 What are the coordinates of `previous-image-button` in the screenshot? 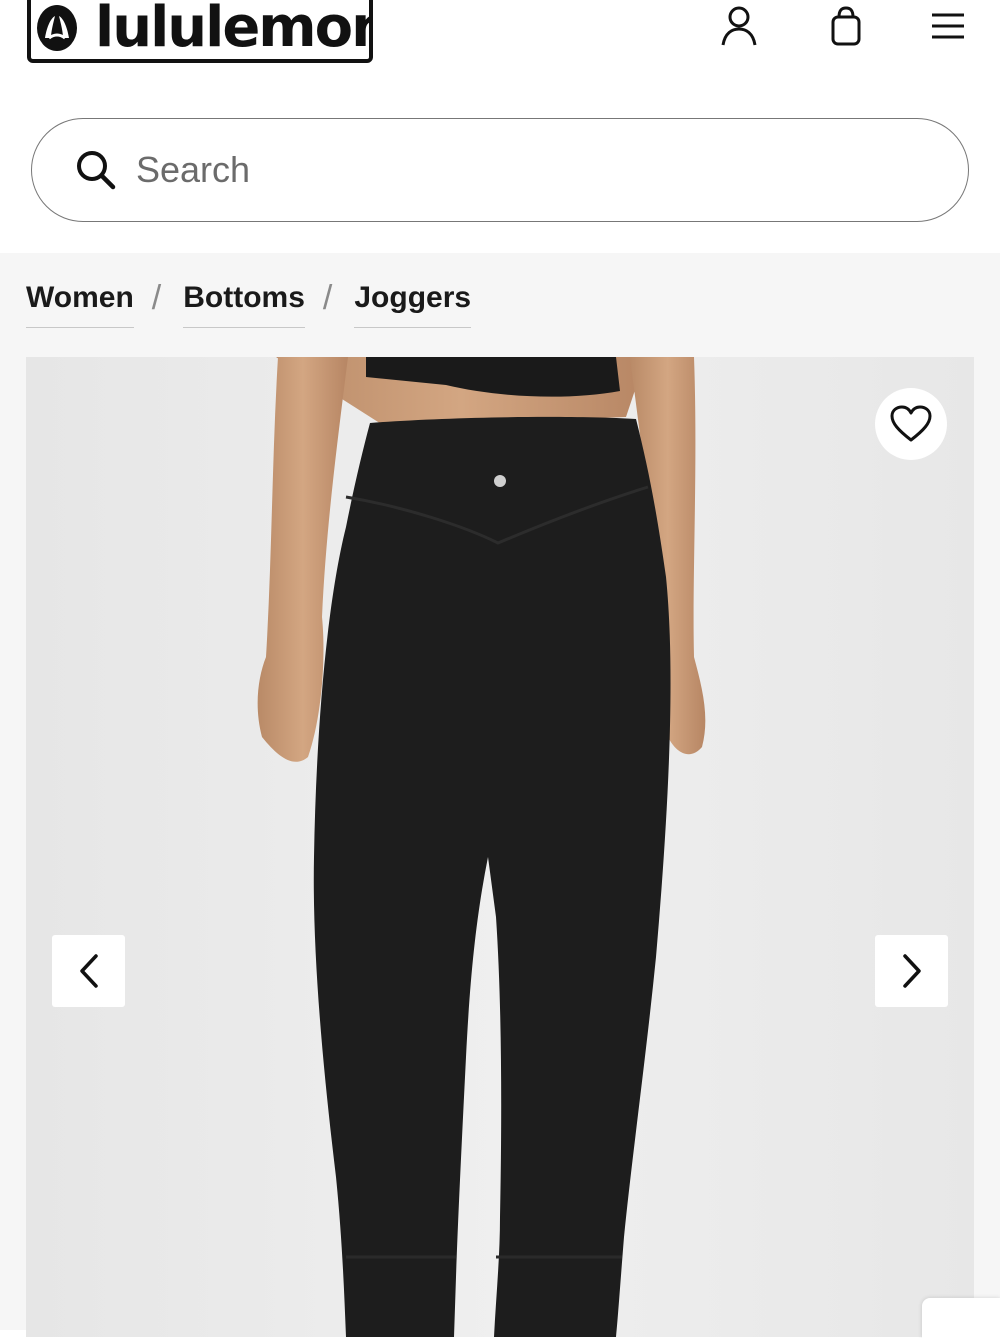 It's located at (88, 971).